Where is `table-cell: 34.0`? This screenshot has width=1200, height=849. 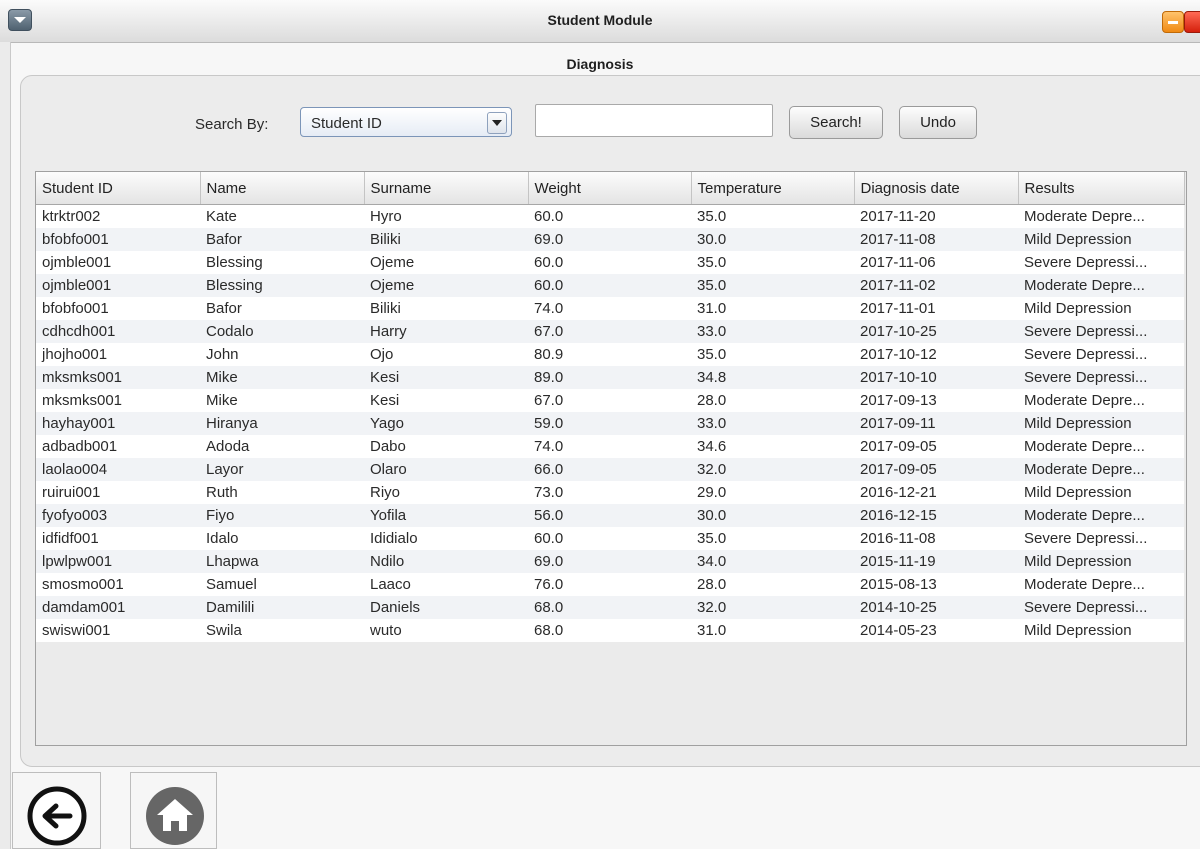
table-cell: 34.0 is located at coordinates (772, 561).